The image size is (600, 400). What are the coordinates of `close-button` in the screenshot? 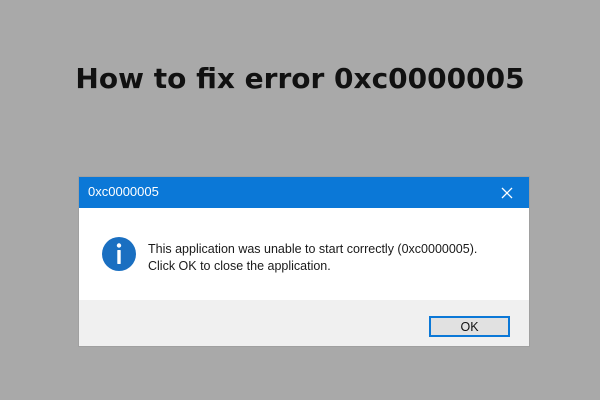 It's located at (507, 192).